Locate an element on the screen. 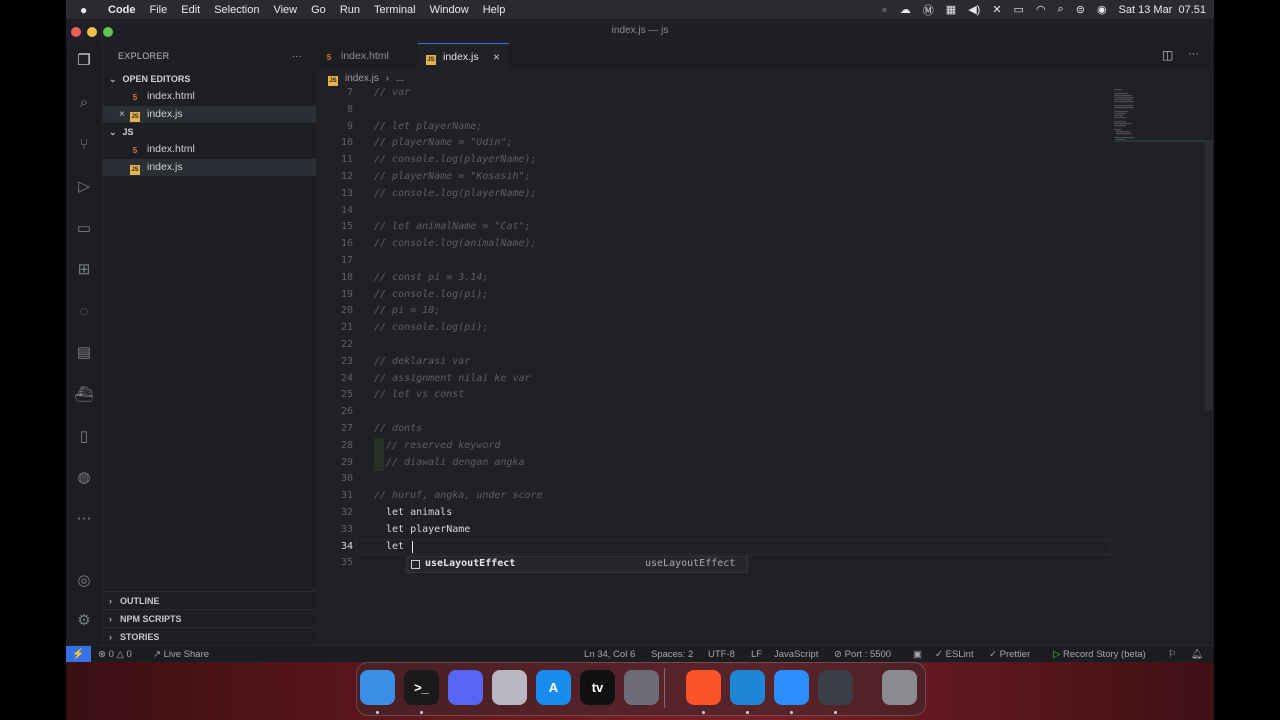  trash-icon is located at coordinates (899, 687).